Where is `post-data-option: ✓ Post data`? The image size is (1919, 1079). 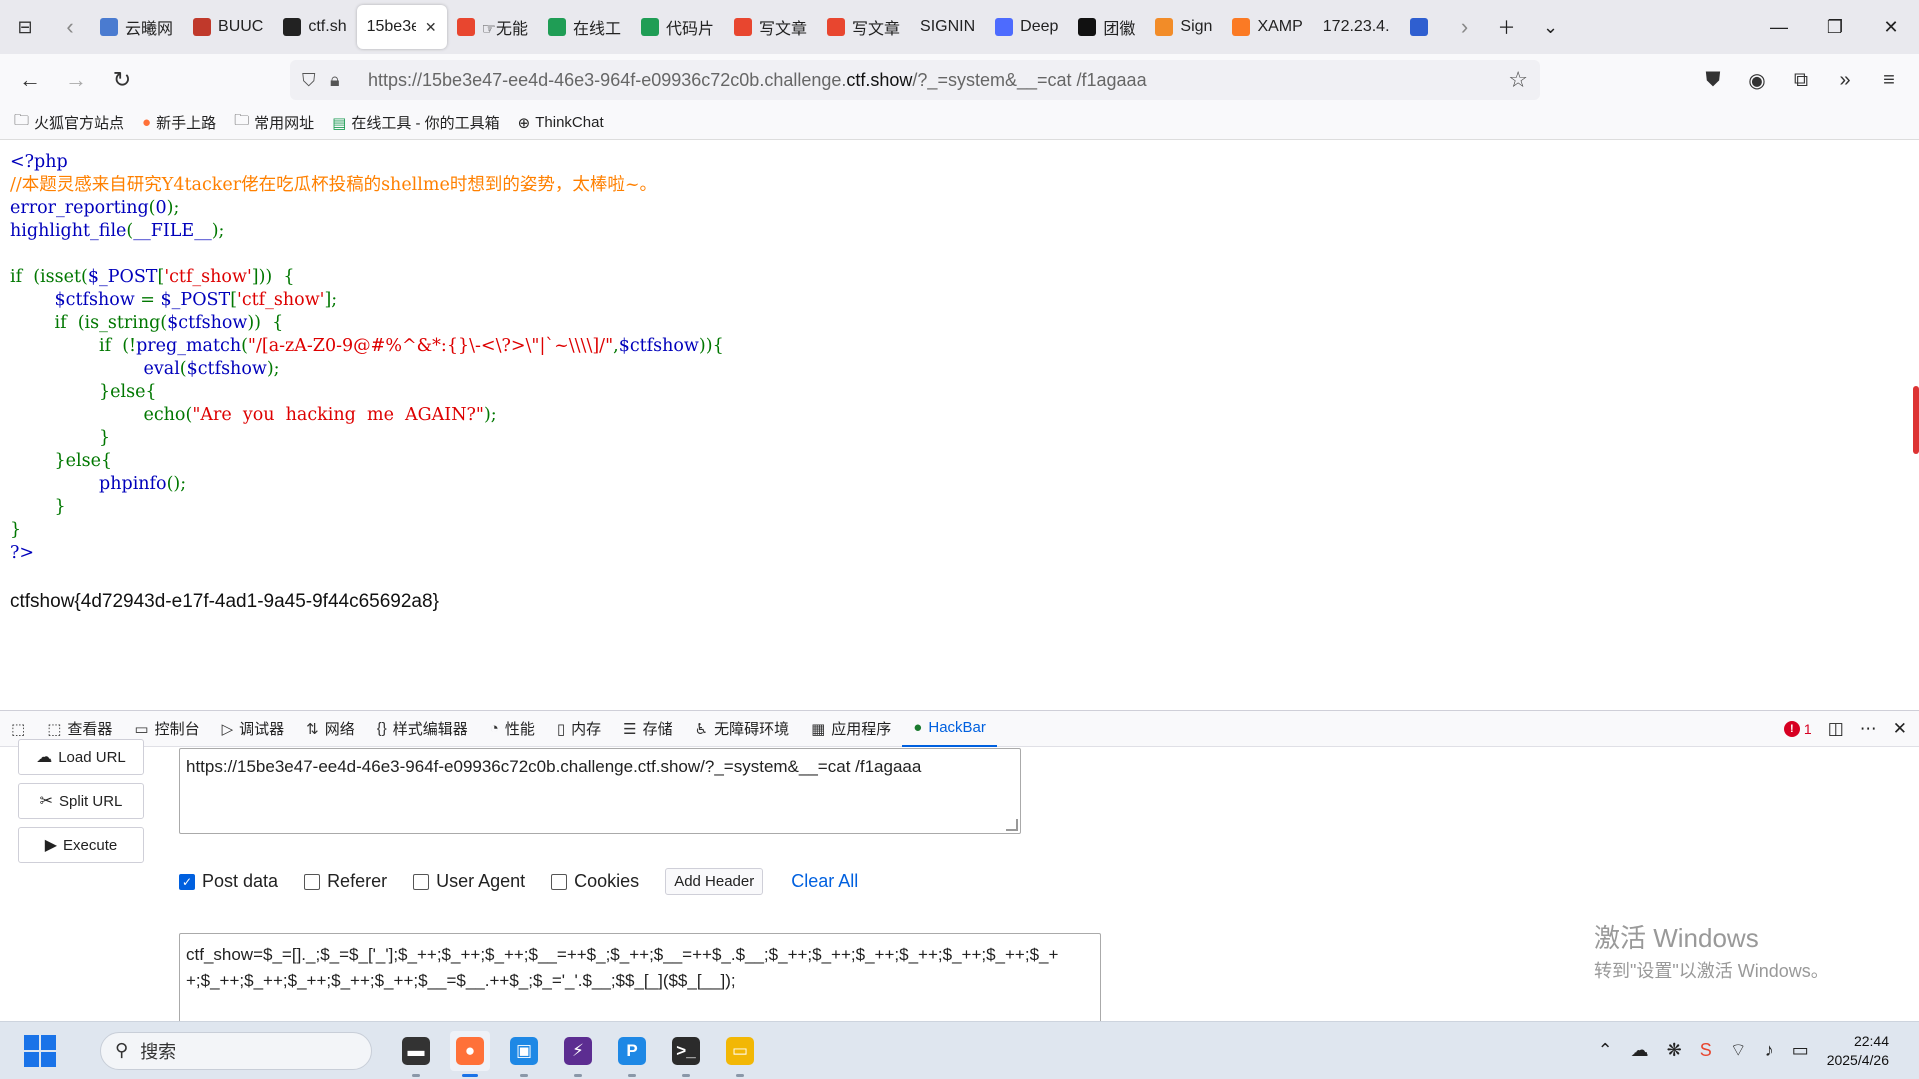
post-data-option: ✓ Post data is located at coordinates (228, 881).